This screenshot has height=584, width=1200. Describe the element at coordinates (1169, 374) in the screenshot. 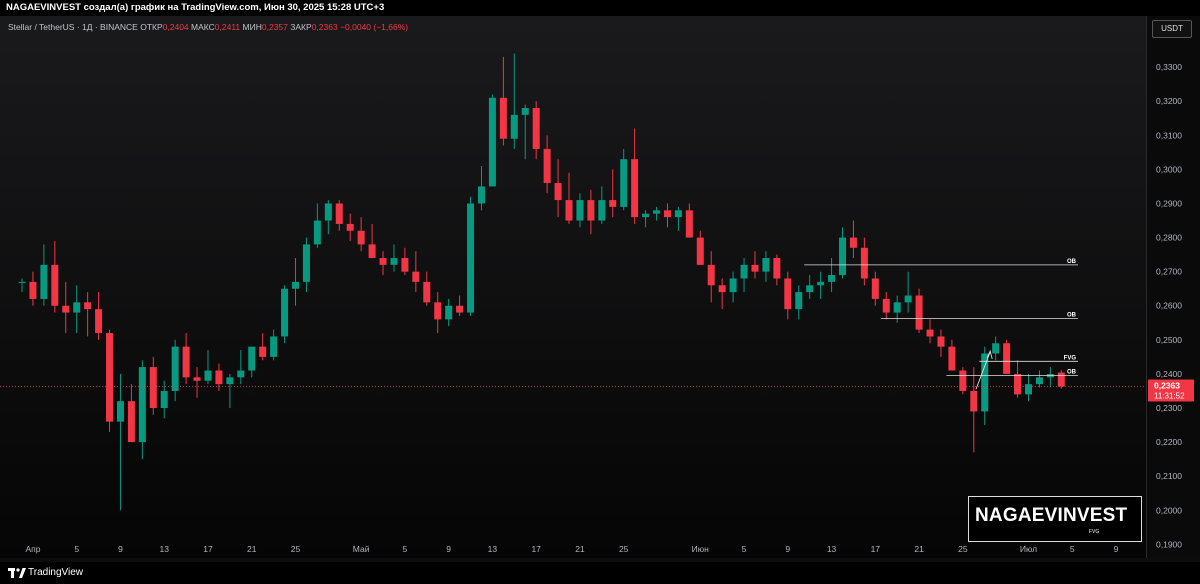

I see `y-tick-label: 0,2400` at that location.